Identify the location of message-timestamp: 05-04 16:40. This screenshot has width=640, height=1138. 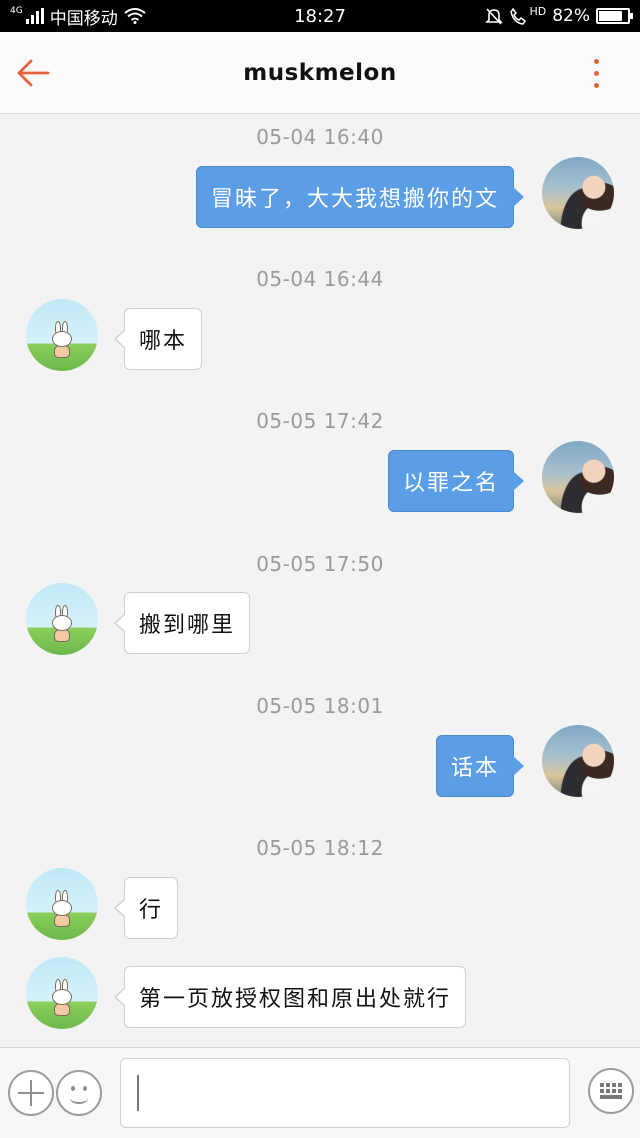
(320, 137).